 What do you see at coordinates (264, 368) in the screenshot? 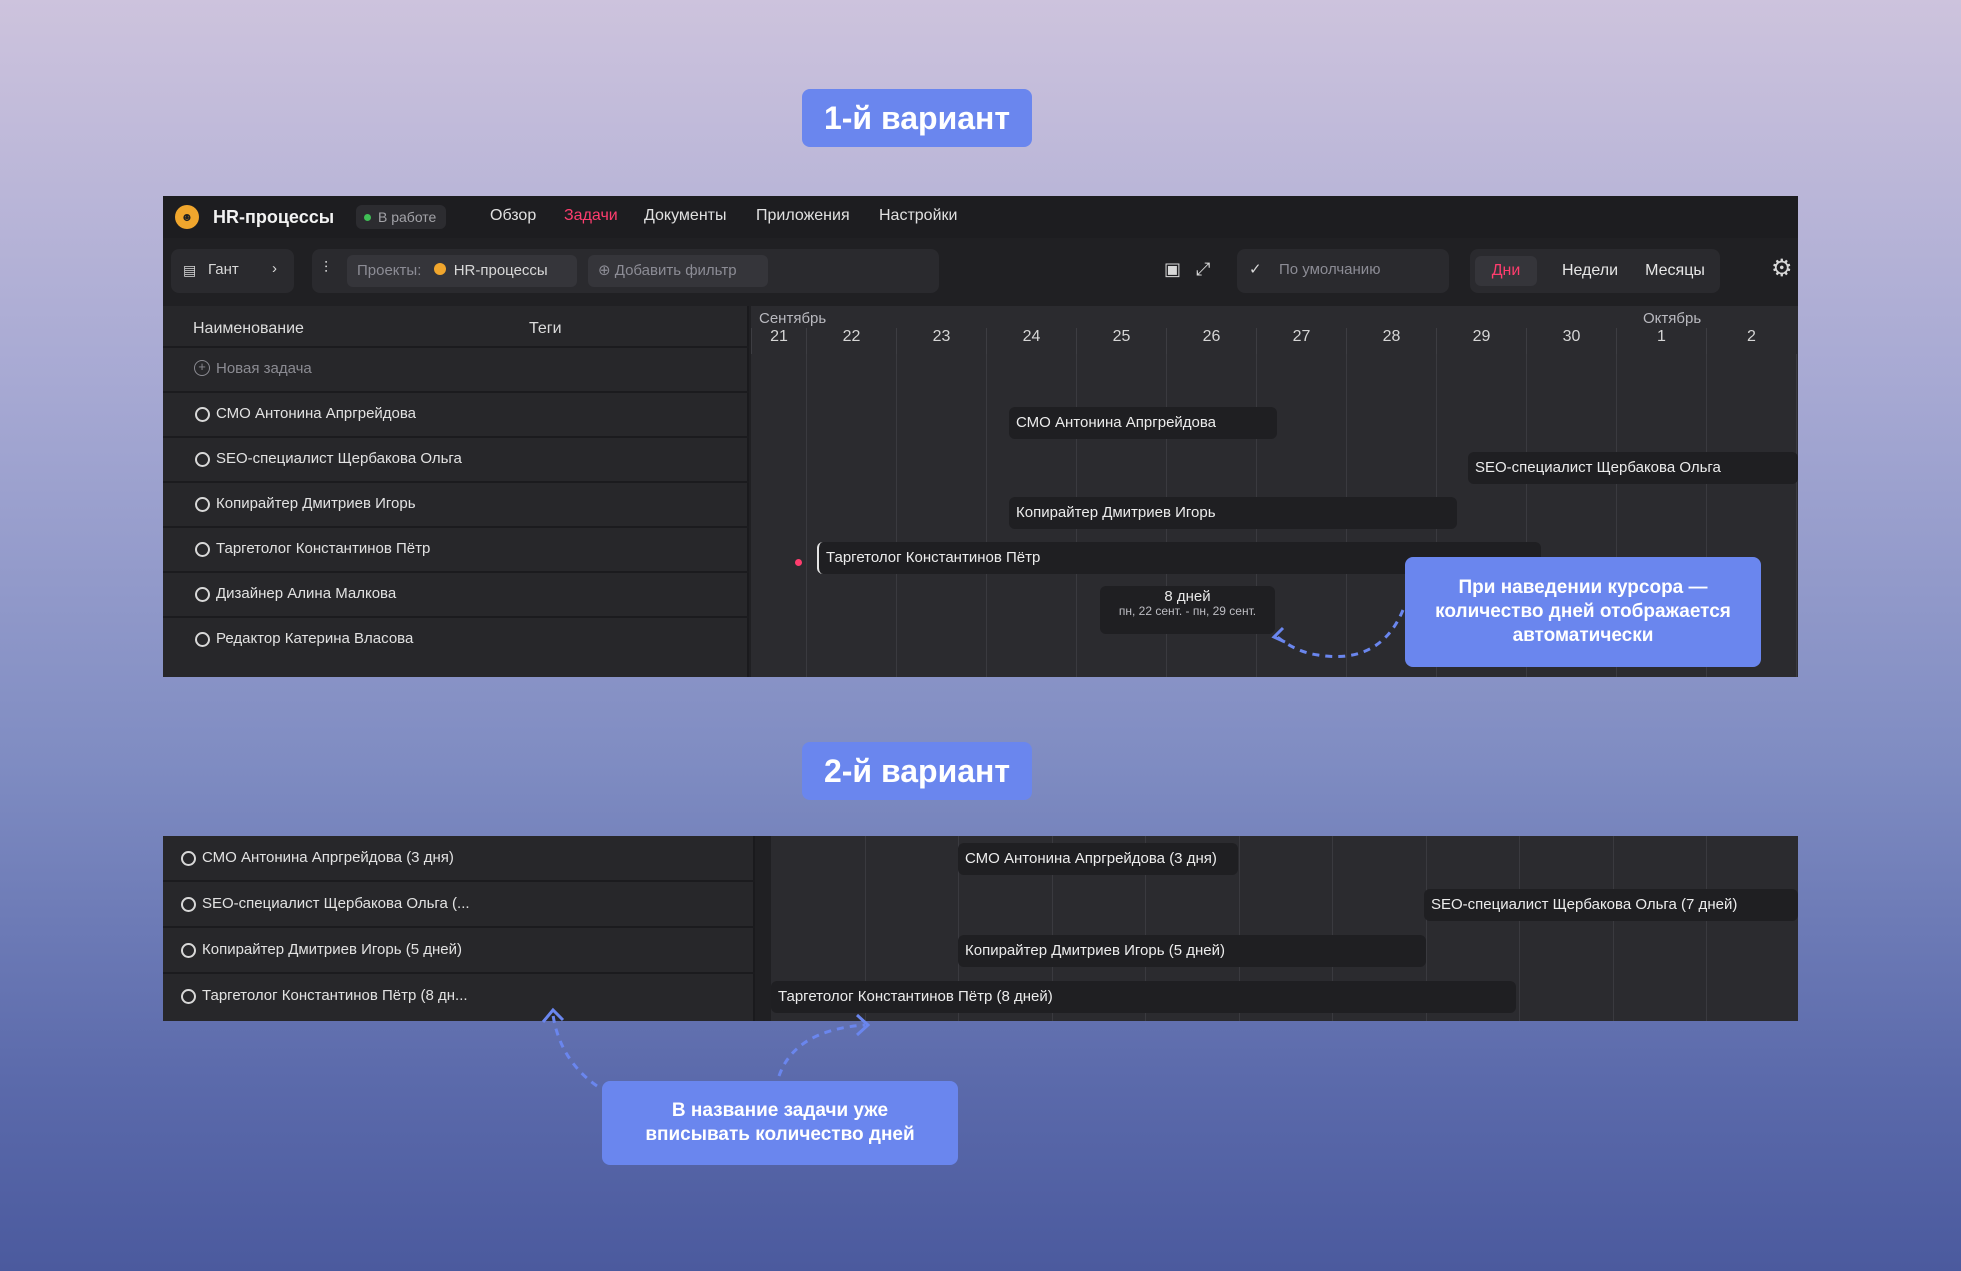
I see `new-task-label: Новая задача` at bounding box center [264, 368].